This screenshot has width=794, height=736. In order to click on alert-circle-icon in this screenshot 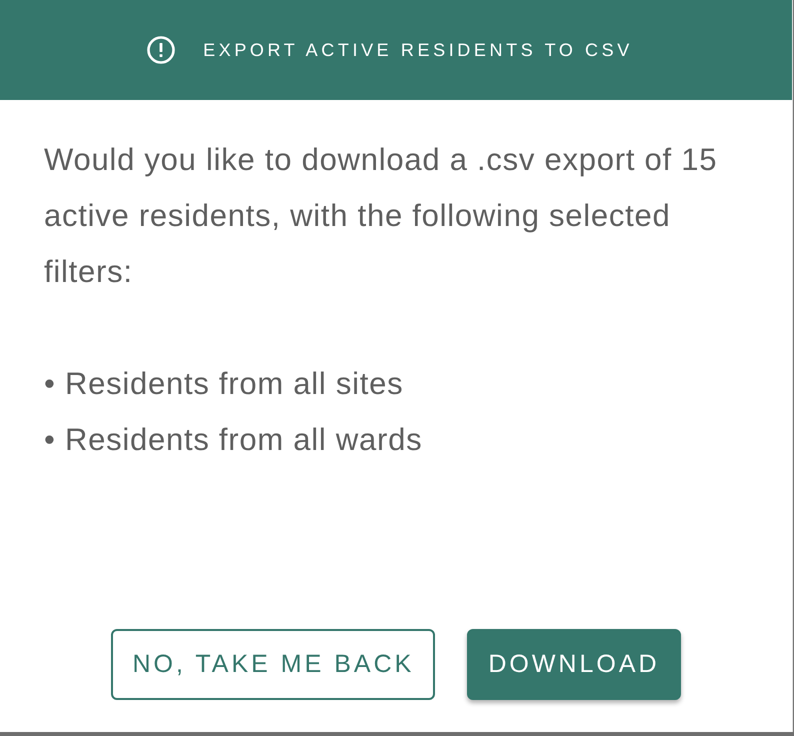, I will do `click(161, 50)`.